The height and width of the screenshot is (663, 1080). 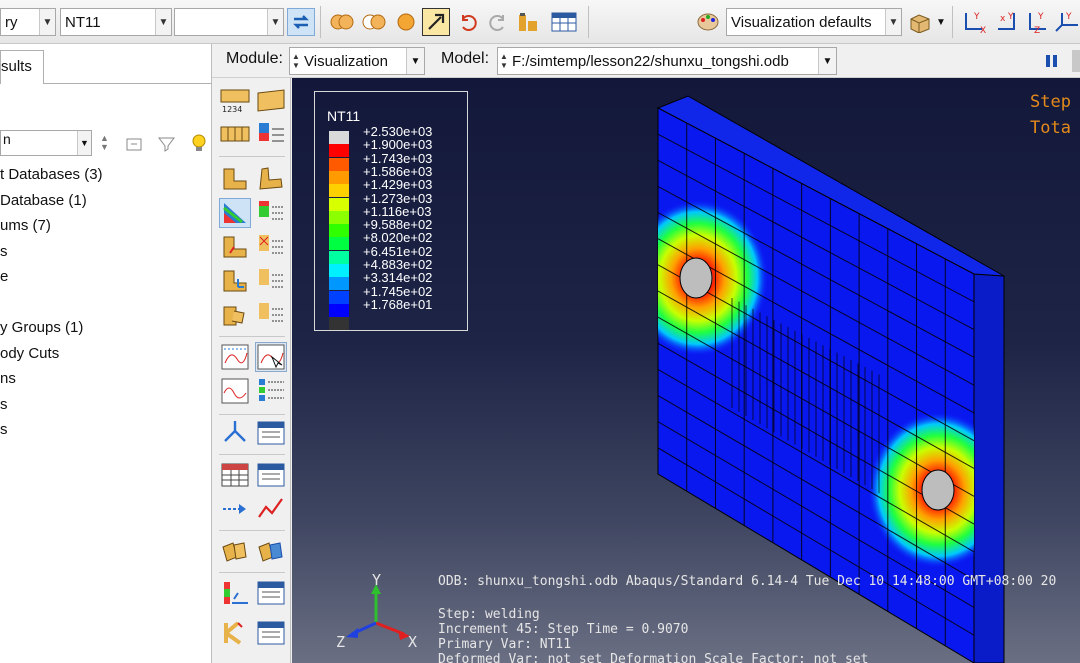 I want to click on plot-undeformed-icon: 1234, so click(x=235, y=101).